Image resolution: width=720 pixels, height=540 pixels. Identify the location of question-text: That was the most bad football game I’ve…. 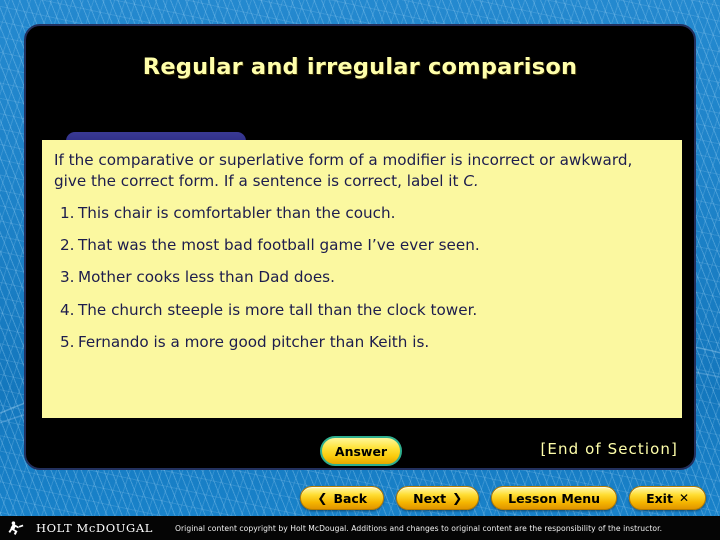
(279, 245).